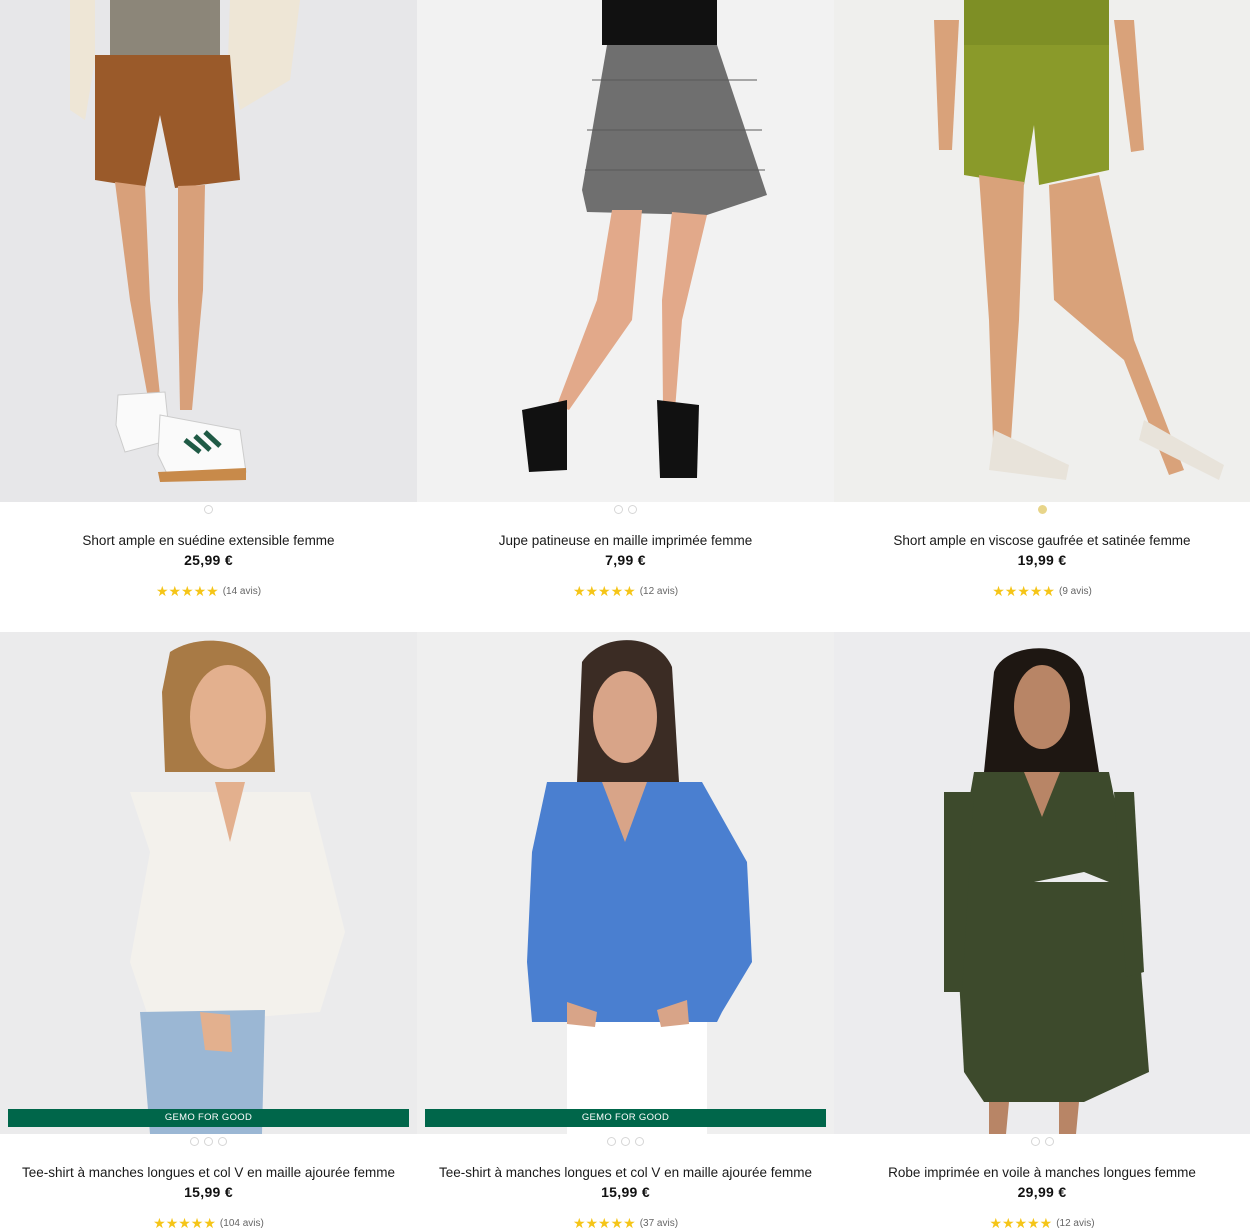 Image resolution: width=1250 pixels, height=1231 pixels. I want to click on product-price: 29,99 €, so click(1042, 1192).